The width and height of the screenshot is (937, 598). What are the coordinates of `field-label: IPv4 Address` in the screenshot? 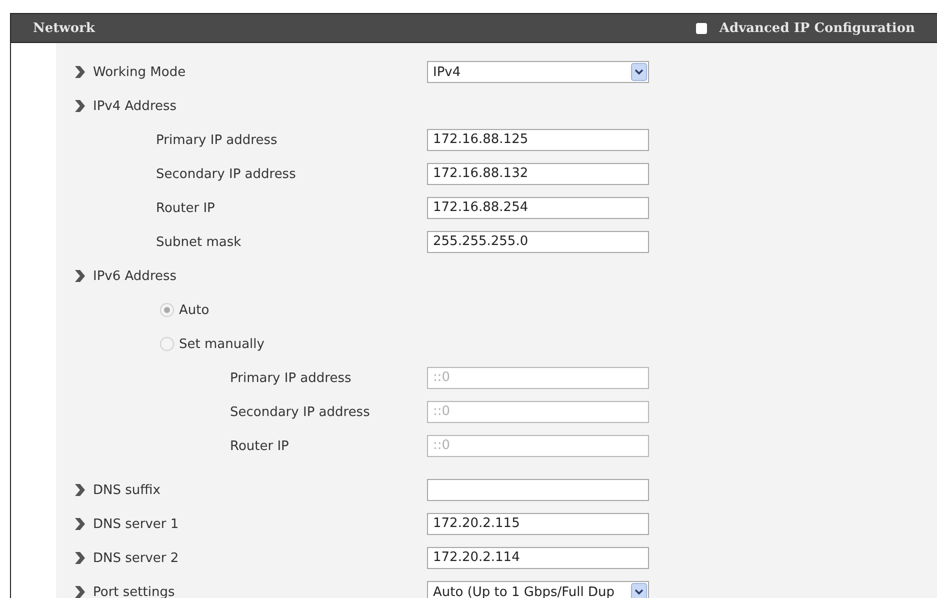 It's located at (135, 106).